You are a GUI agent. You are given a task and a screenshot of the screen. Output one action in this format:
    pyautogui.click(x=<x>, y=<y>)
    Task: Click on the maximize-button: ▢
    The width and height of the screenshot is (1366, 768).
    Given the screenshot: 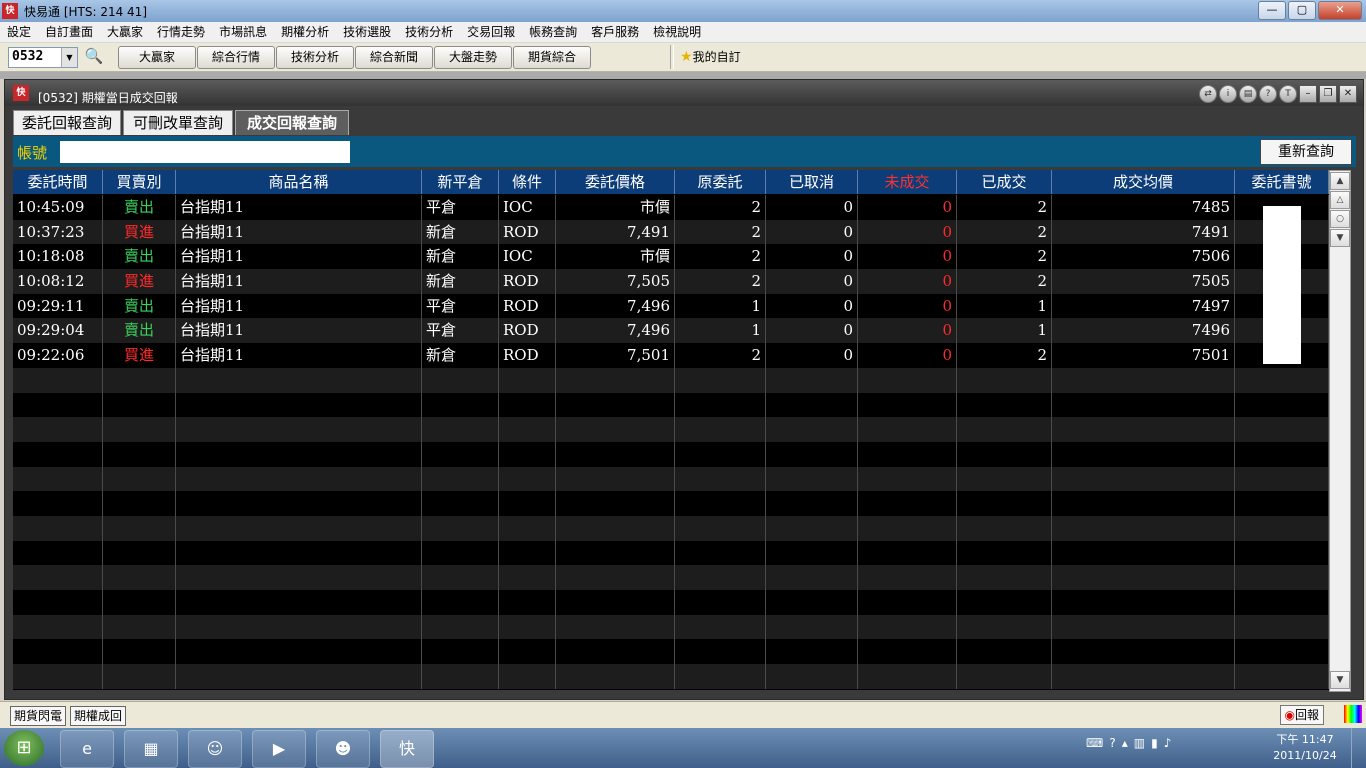 What is the action you would take?
    pyautogui.click(x=1302, y=10)
    